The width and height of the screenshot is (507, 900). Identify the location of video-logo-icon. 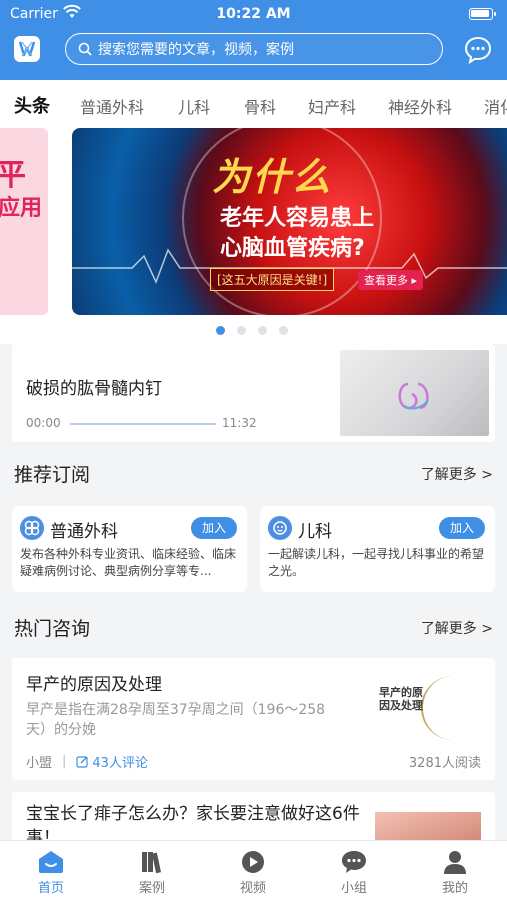
(413, 396).